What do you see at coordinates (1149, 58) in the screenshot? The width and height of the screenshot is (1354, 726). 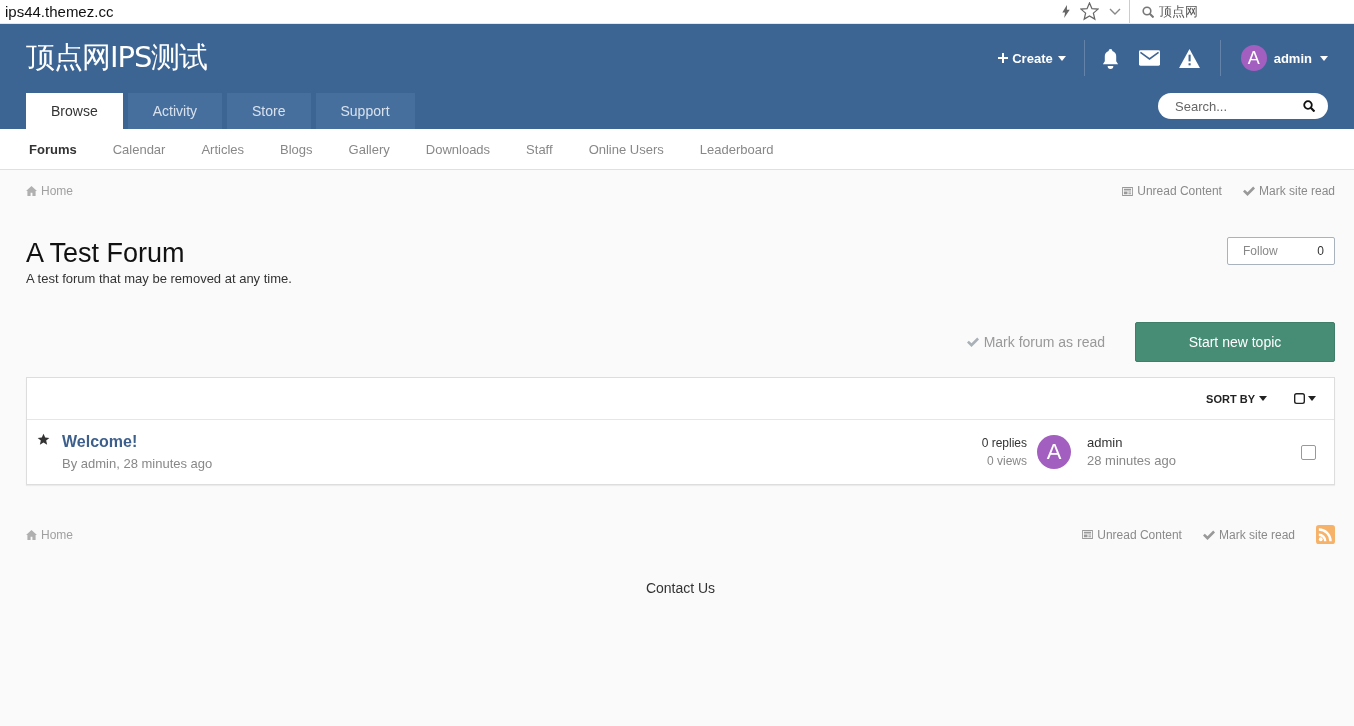 I see `envelope-icon` at bounding box center [1149, 58].